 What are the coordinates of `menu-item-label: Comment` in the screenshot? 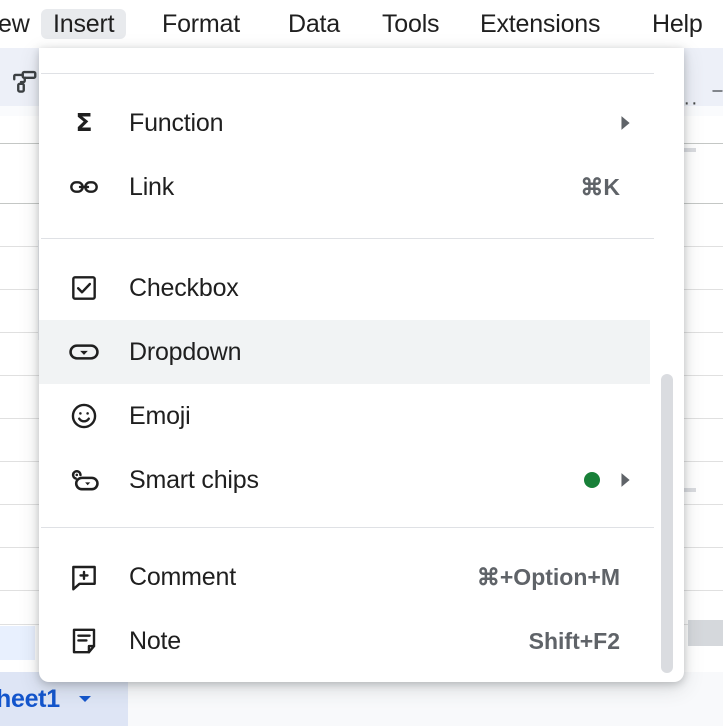 It's located at (182, 576).